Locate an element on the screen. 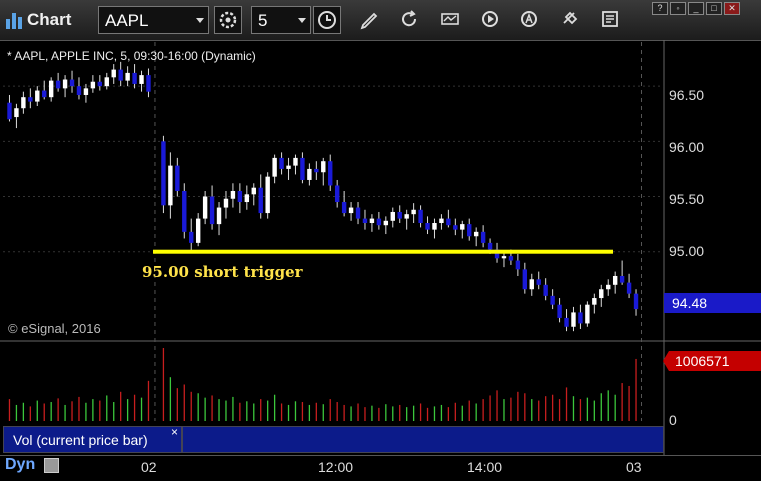  properties-button is located at coordinates (611, 20).